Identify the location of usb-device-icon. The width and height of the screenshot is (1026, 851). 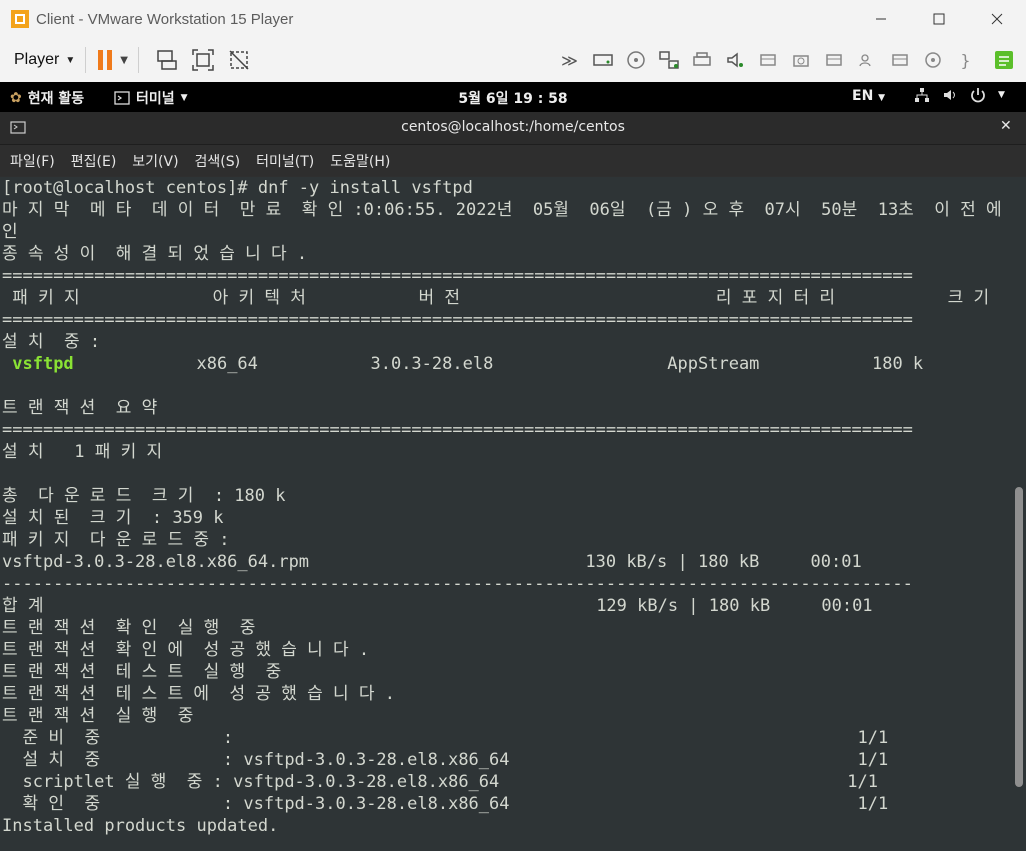
(767, 60).